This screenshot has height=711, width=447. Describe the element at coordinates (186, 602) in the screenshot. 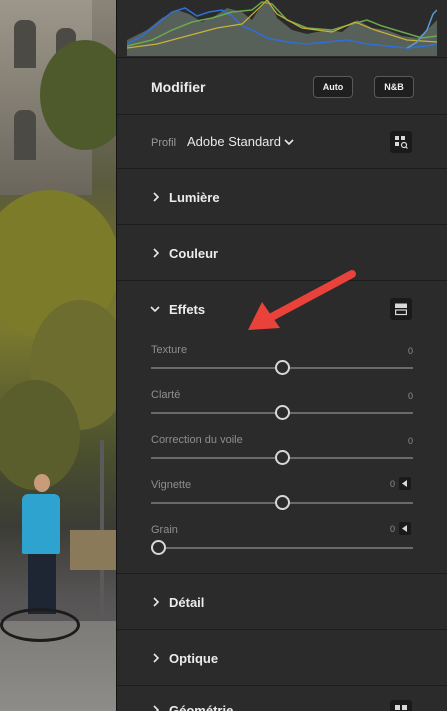

I see `section-detail: Détail` at that location.